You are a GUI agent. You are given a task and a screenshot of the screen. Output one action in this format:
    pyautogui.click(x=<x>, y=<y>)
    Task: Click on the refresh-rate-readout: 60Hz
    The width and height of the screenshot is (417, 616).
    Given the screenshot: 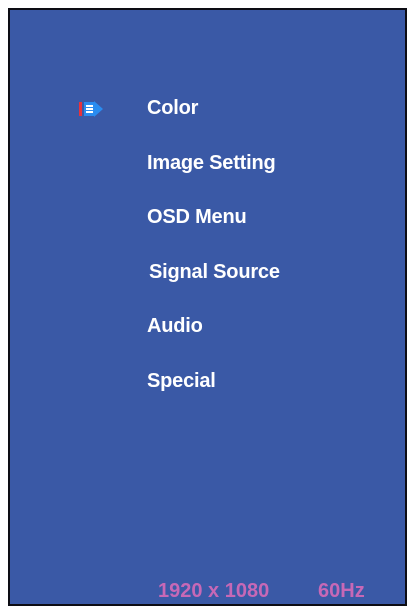 What is the action you would take?
    pyautogui.click(x=341, y=591)
    